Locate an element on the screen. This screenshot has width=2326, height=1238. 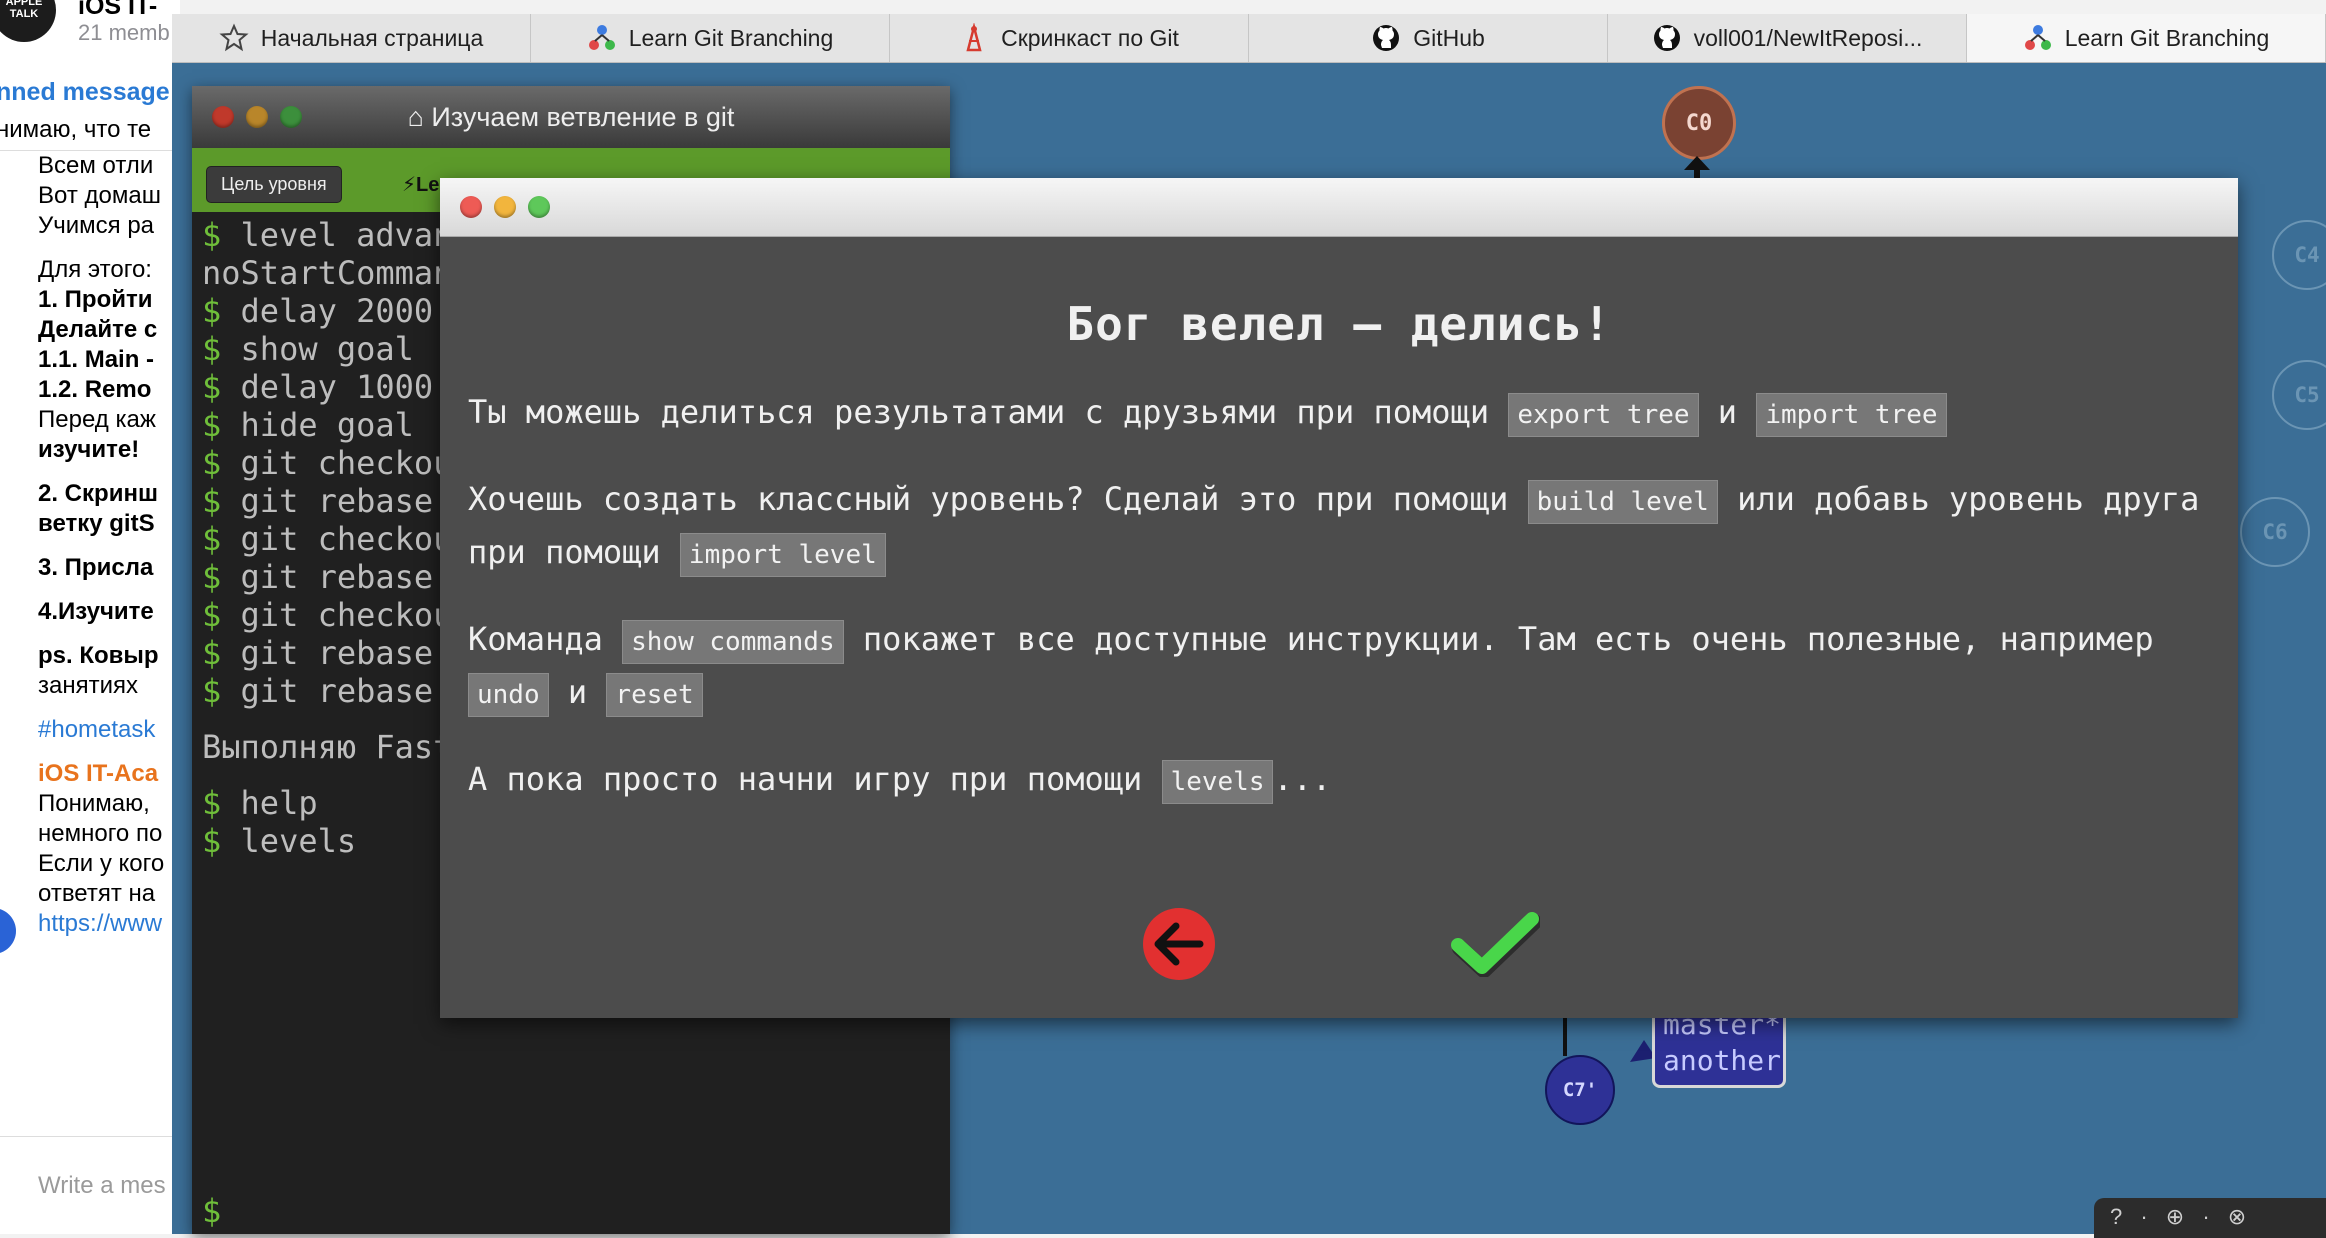
git-branching-icon is located at coordinates (2038, 38).